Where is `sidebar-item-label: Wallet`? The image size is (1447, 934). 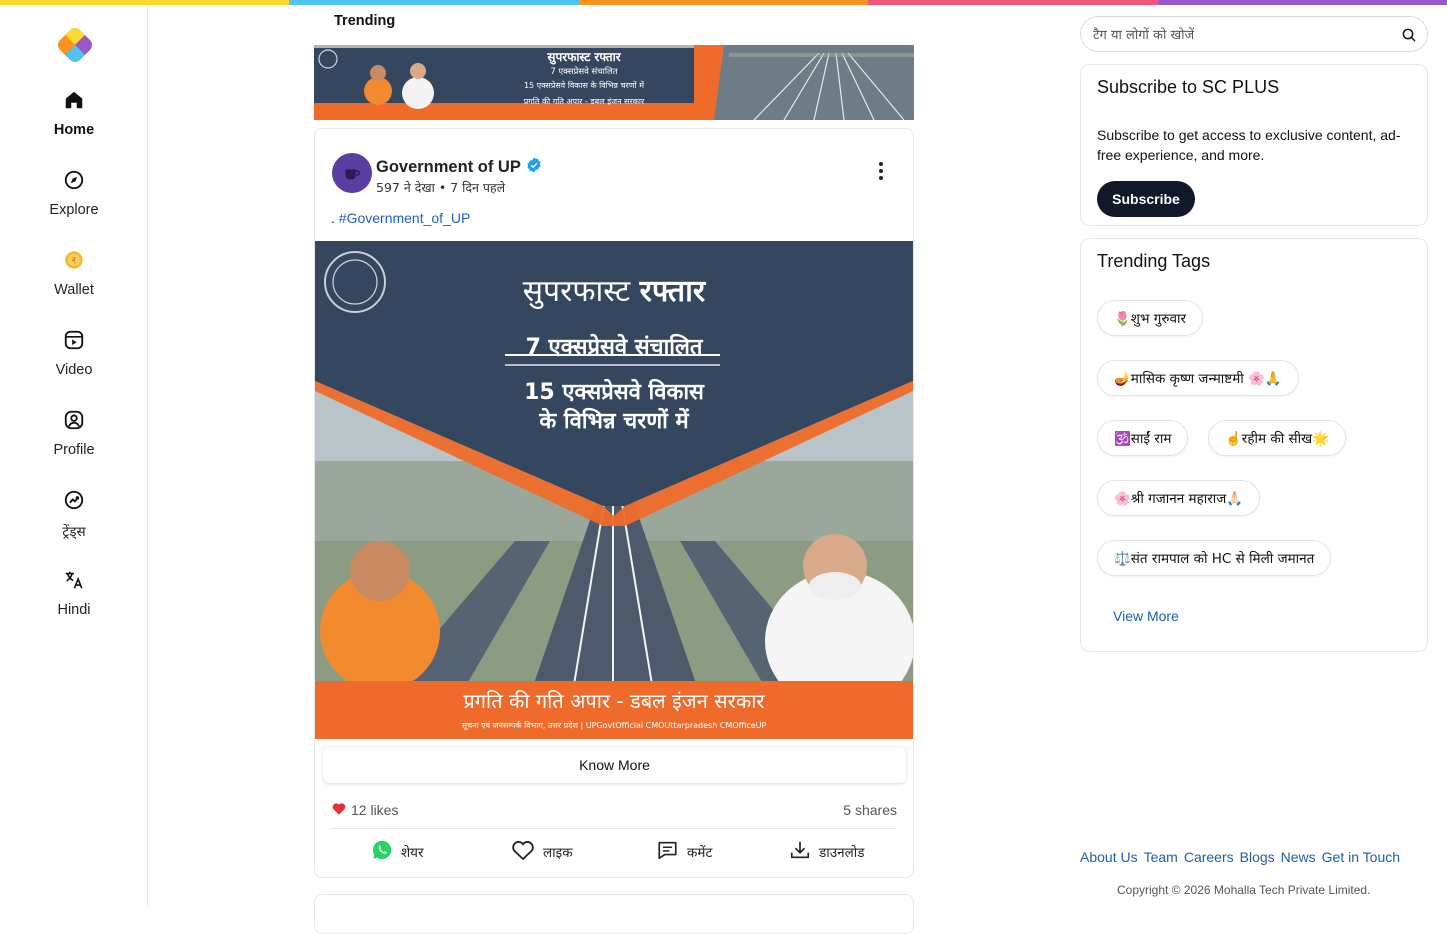
sidebar-item-label: Wallet is located at coordinates (74, 290).